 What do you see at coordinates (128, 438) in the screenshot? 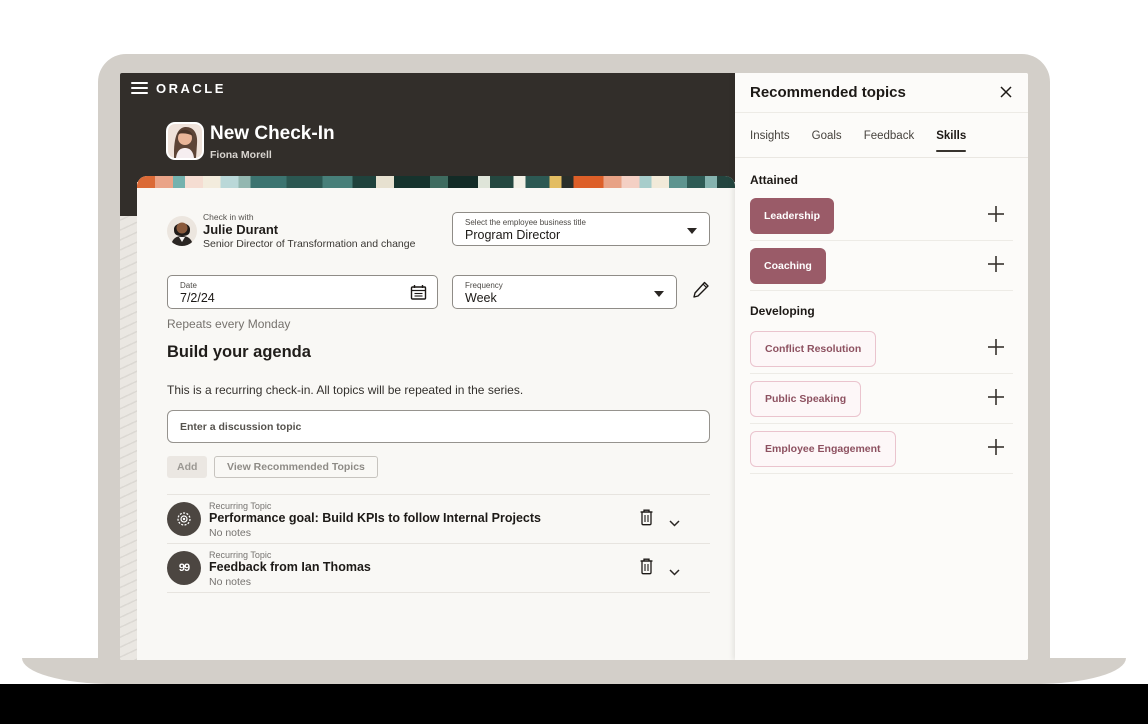
I see `left-gutter-texture` at bounding box center [128, 438].